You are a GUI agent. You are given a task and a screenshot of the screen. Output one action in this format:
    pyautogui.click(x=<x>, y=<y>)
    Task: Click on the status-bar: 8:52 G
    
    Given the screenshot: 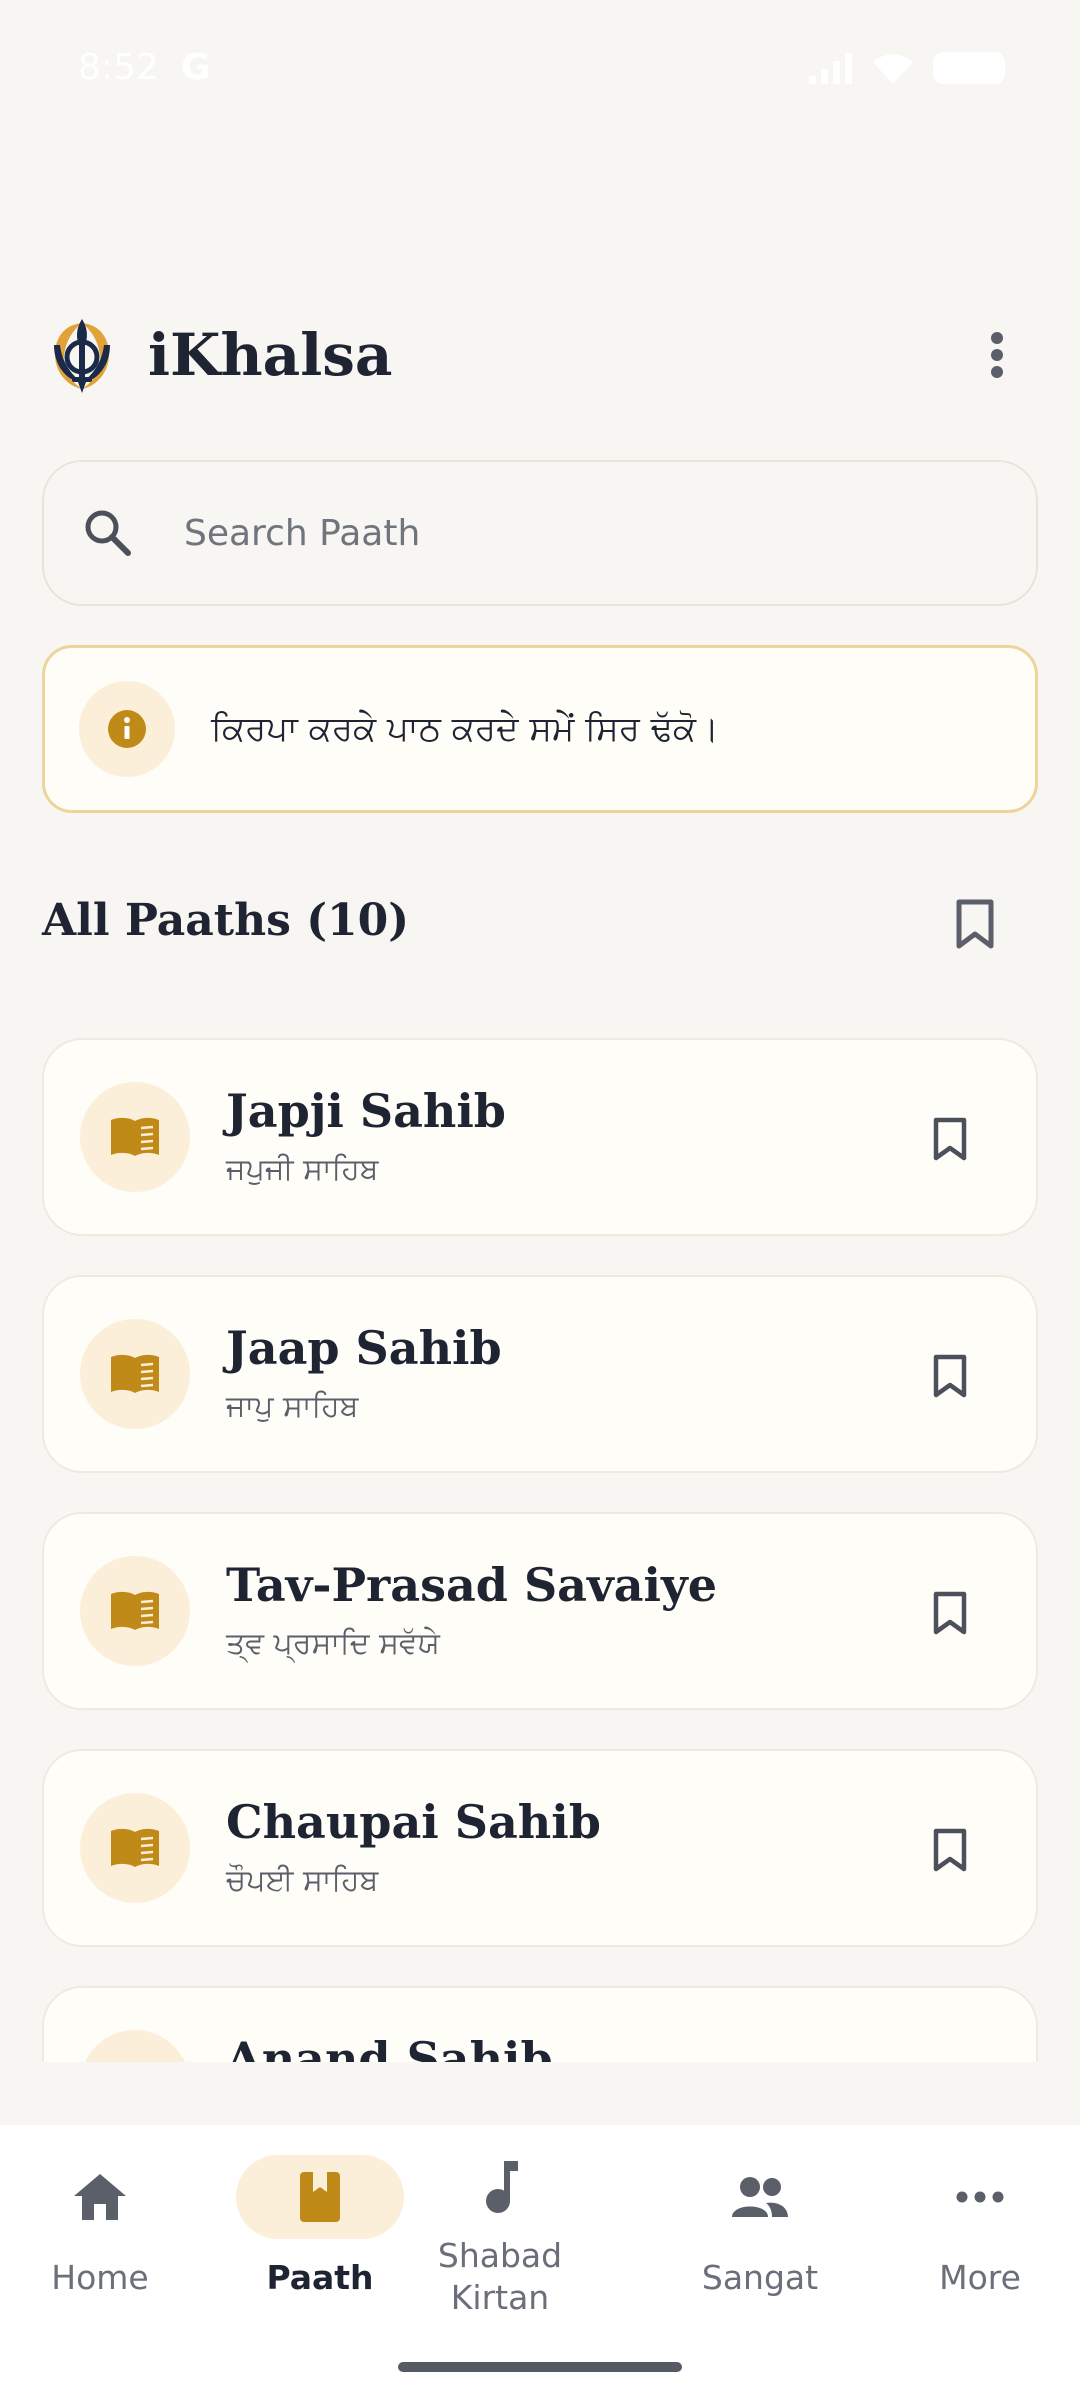 What is the action you would take?
    pyautogui.click(x=540, y=67)
    